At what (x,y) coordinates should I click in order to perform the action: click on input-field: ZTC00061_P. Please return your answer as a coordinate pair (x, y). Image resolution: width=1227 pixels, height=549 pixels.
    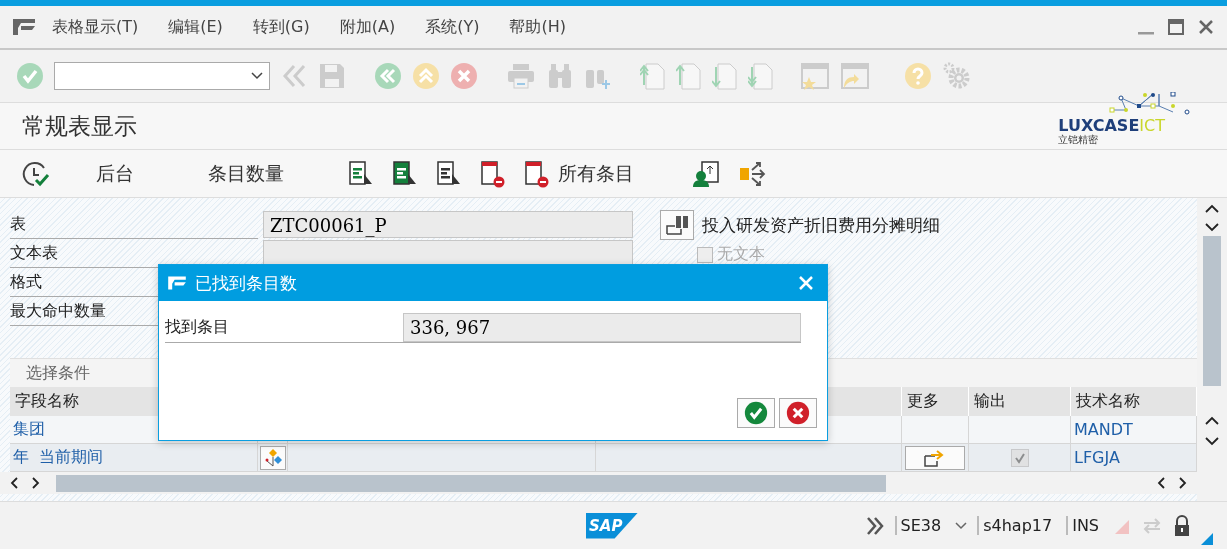
    Looking at the image, I should click on (448, 224).